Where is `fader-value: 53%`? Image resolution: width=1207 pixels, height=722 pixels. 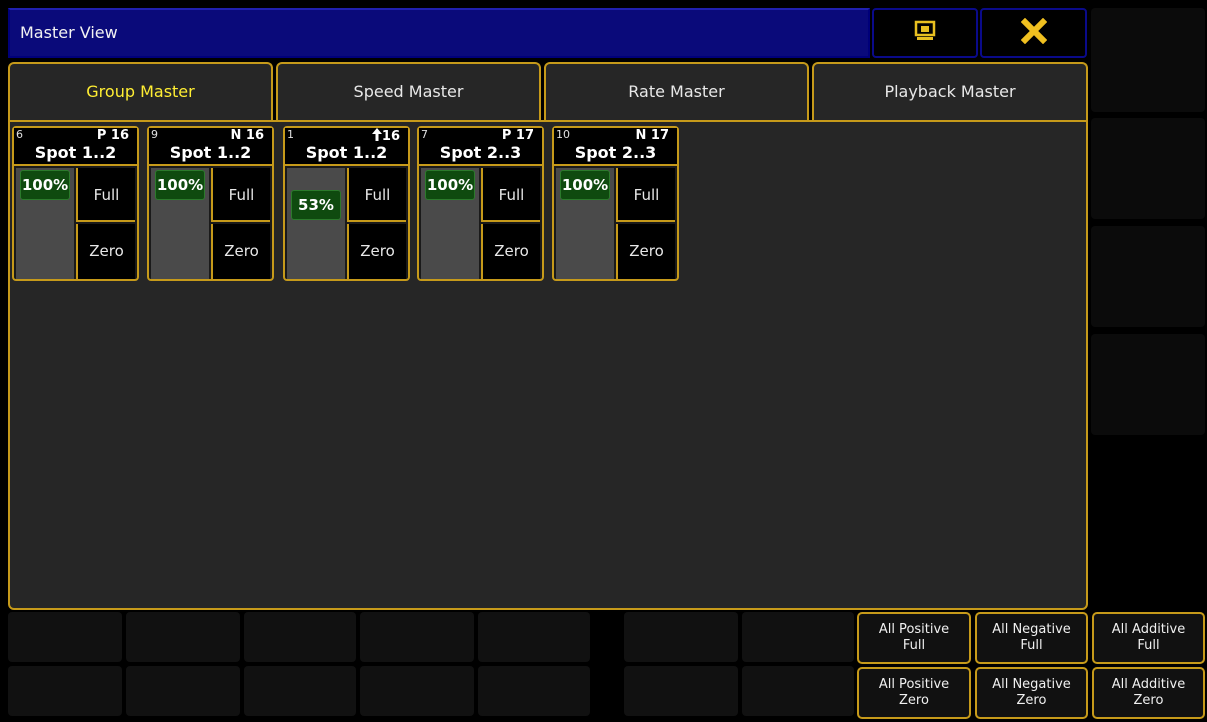
fader-value: 53% is located at coordinates (316, 205).